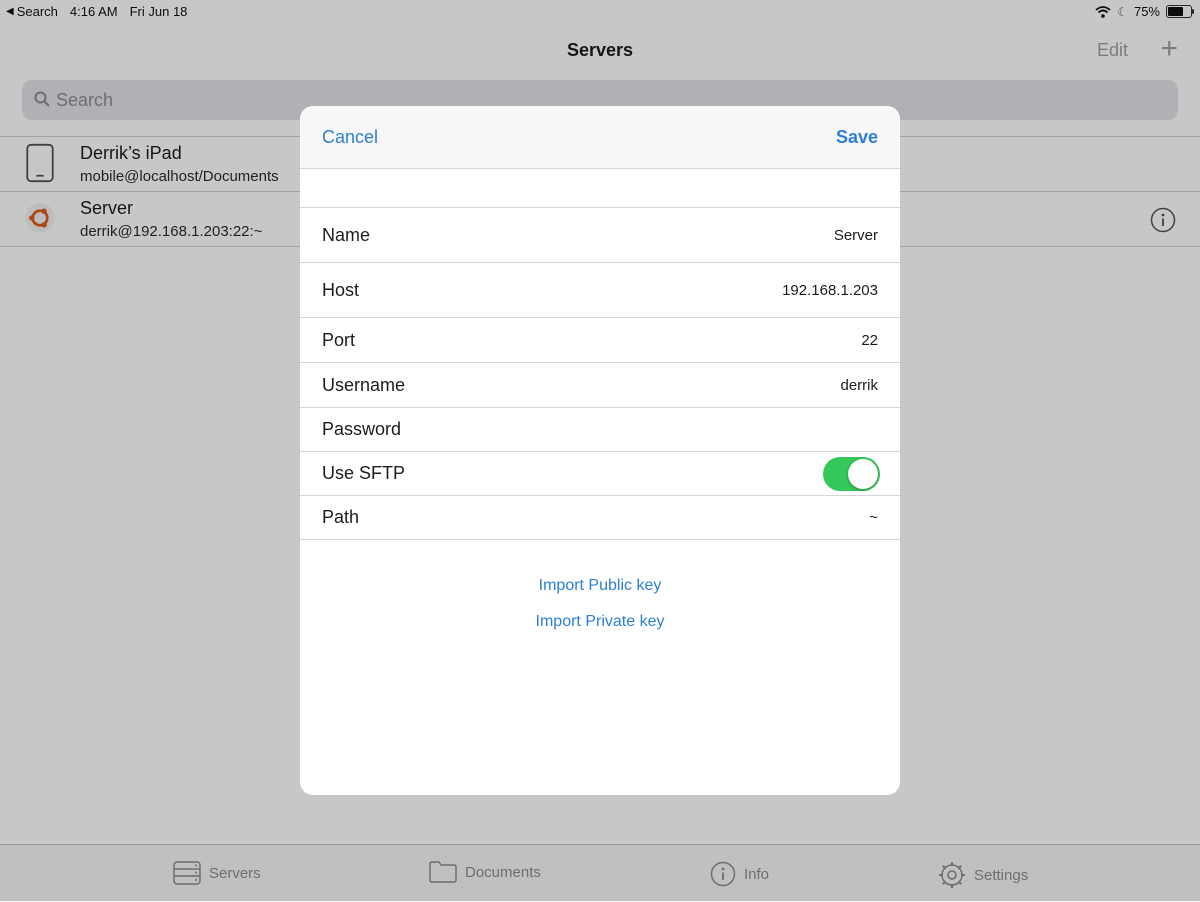 This screenshot has height=902, width=1200. I want to click on field-label: Username, so click(364, 385).